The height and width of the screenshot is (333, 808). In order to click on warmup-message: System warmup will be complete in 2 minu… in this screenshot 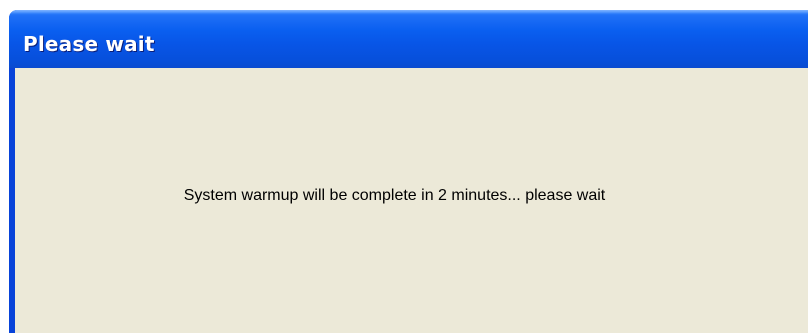, I will do `click(394, 195)`.